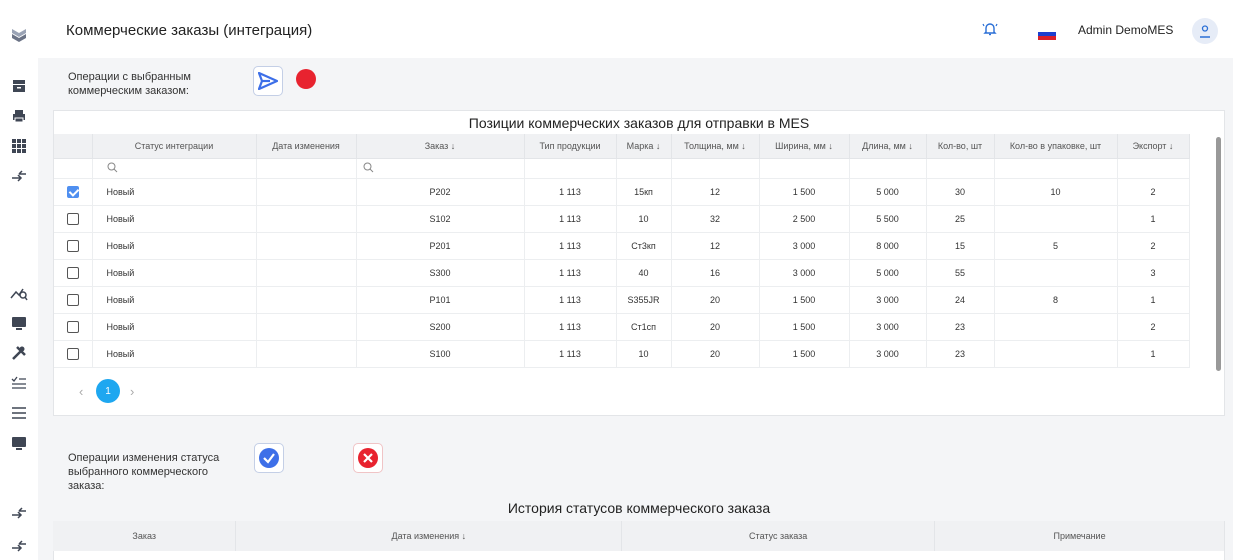 The height and width of the screenshot is (560, 1233). I want to click on col-qty: Кол-во, шт, so click(960, 146).